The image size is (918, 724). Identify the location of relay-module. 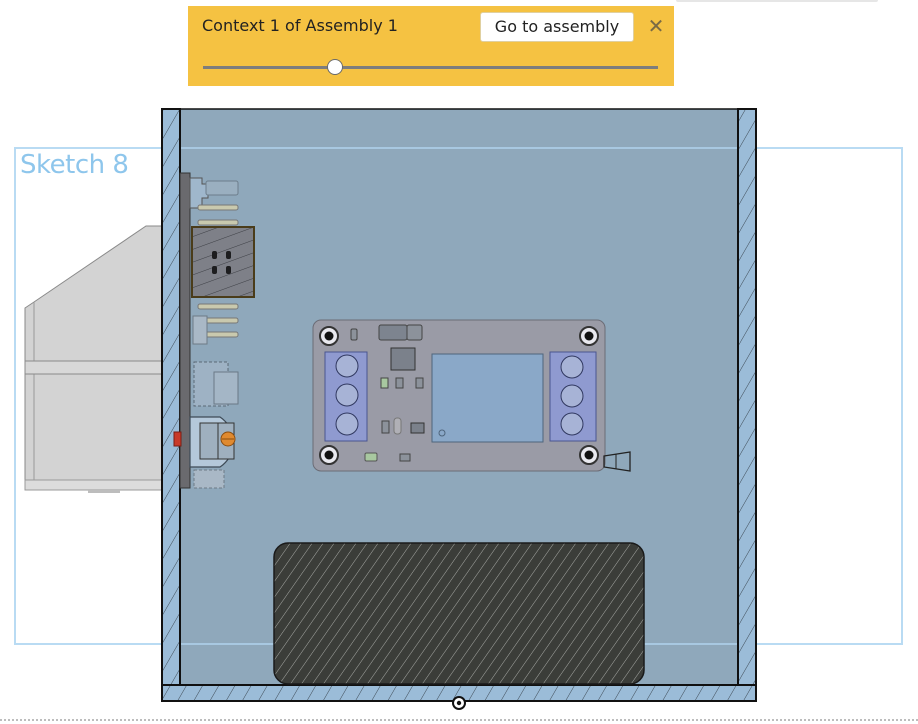
(487, 398).